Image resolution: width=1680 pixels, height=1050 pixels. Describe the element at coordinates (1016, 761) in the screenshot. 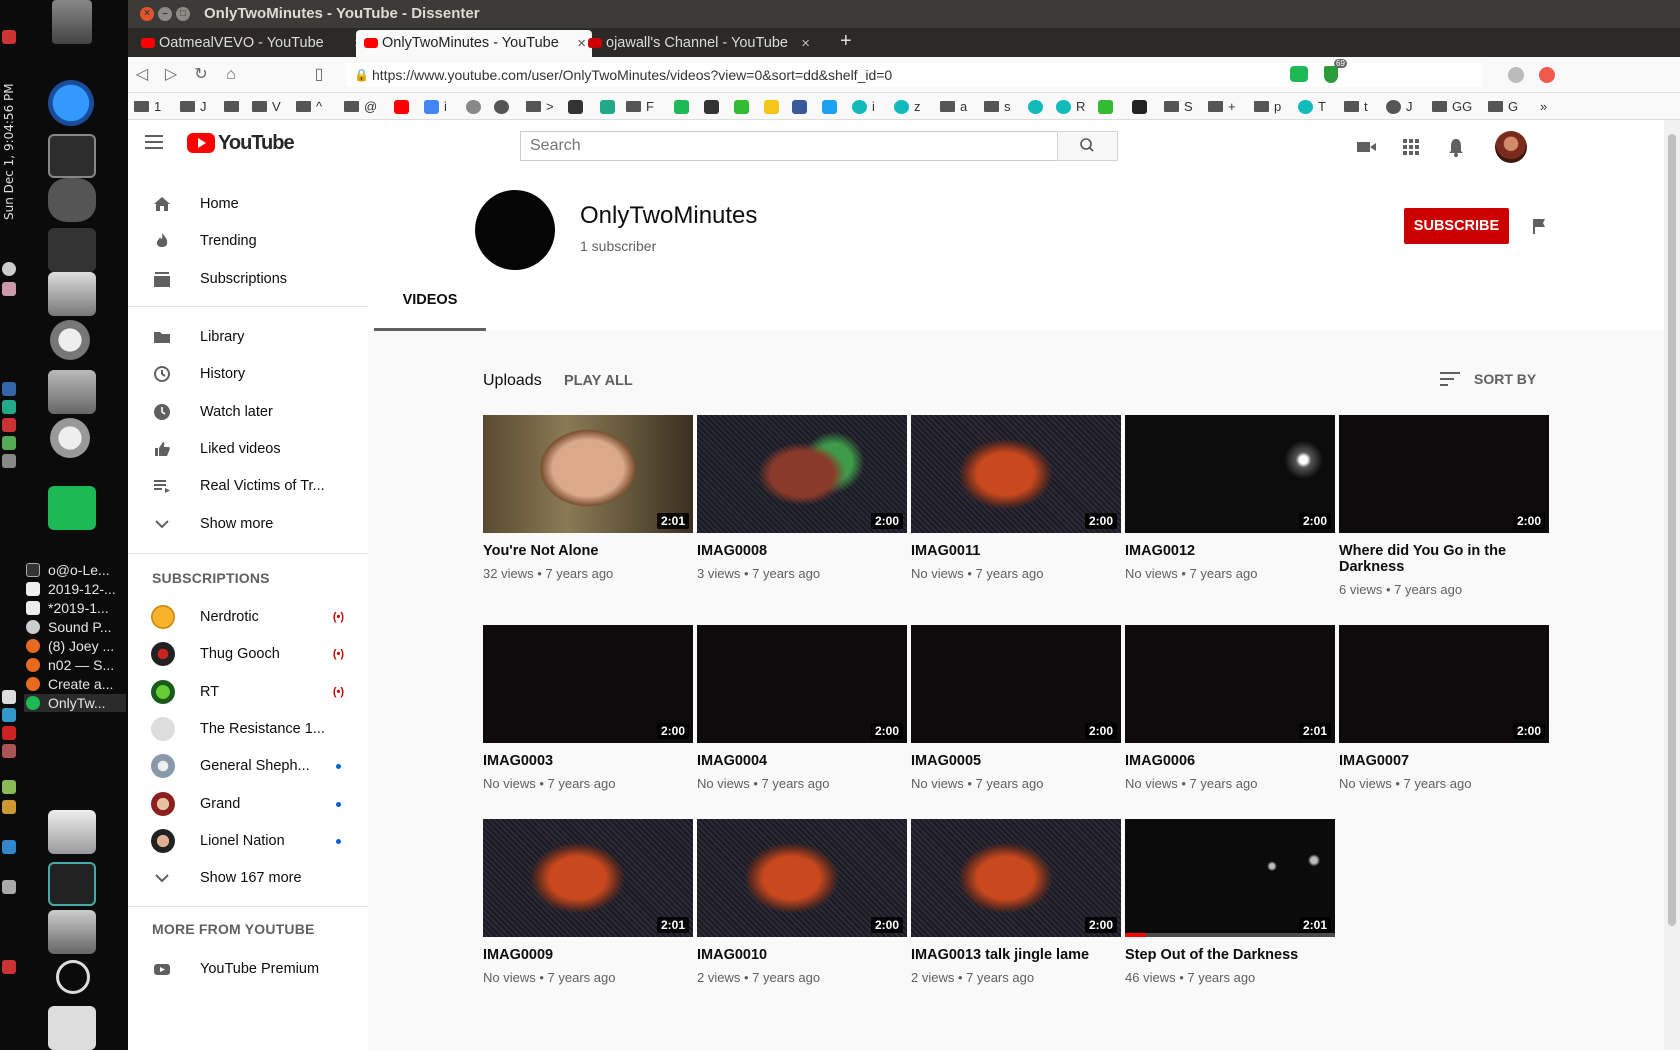

I see `video-title: IMAG0005` at that location.